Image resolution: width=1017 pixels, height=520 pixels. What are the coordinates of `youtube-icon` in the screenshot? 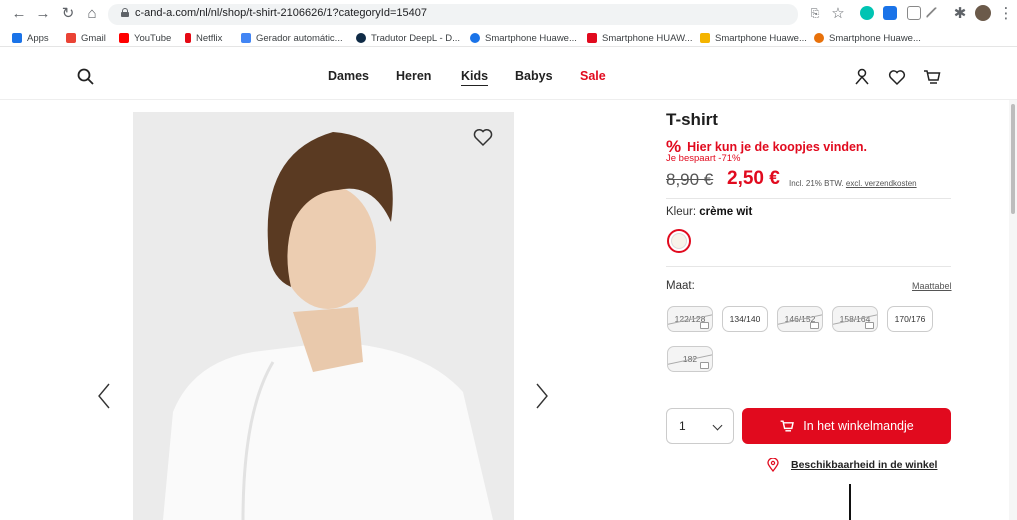 It's located at (124, 38).